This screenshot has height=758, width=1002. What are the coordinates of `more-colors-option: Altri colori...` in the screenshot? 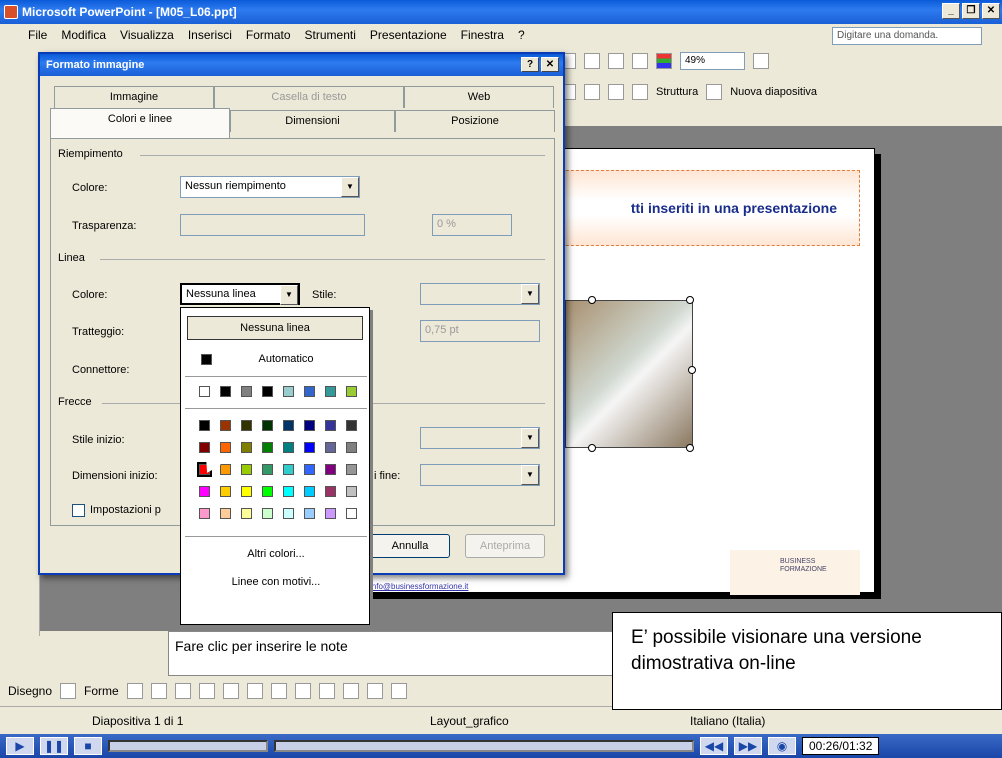 It's located at (276, 554).